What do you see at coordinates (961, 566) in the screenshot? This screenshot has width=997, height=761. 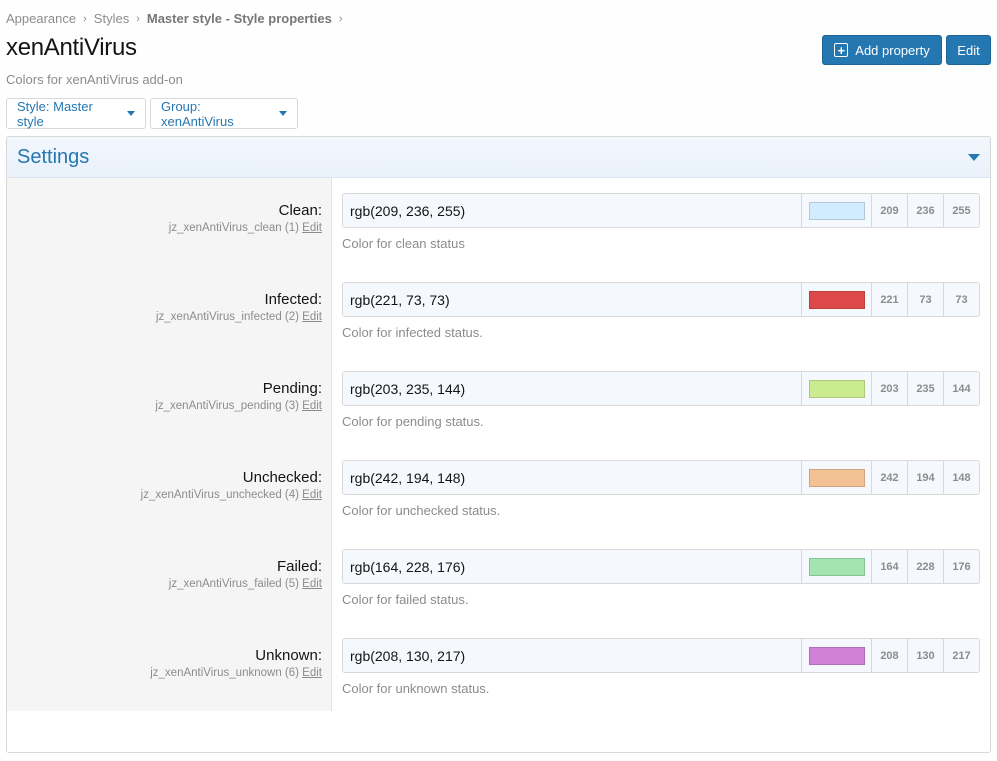 I see `blue-value: 176` at bounding box center [961, 566].